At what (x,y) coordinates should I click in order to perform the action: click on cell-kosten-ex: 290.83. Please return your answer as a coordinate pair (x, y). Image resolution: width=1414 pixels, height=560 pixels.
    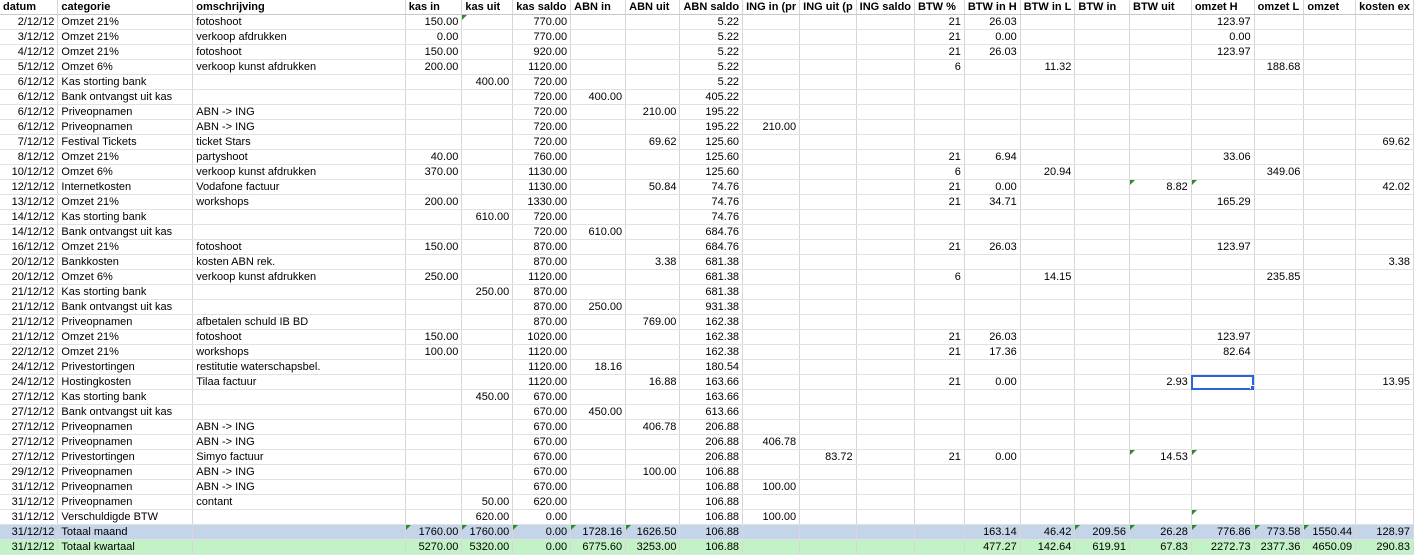
    Looking at the image, I should click on (1384, 547).